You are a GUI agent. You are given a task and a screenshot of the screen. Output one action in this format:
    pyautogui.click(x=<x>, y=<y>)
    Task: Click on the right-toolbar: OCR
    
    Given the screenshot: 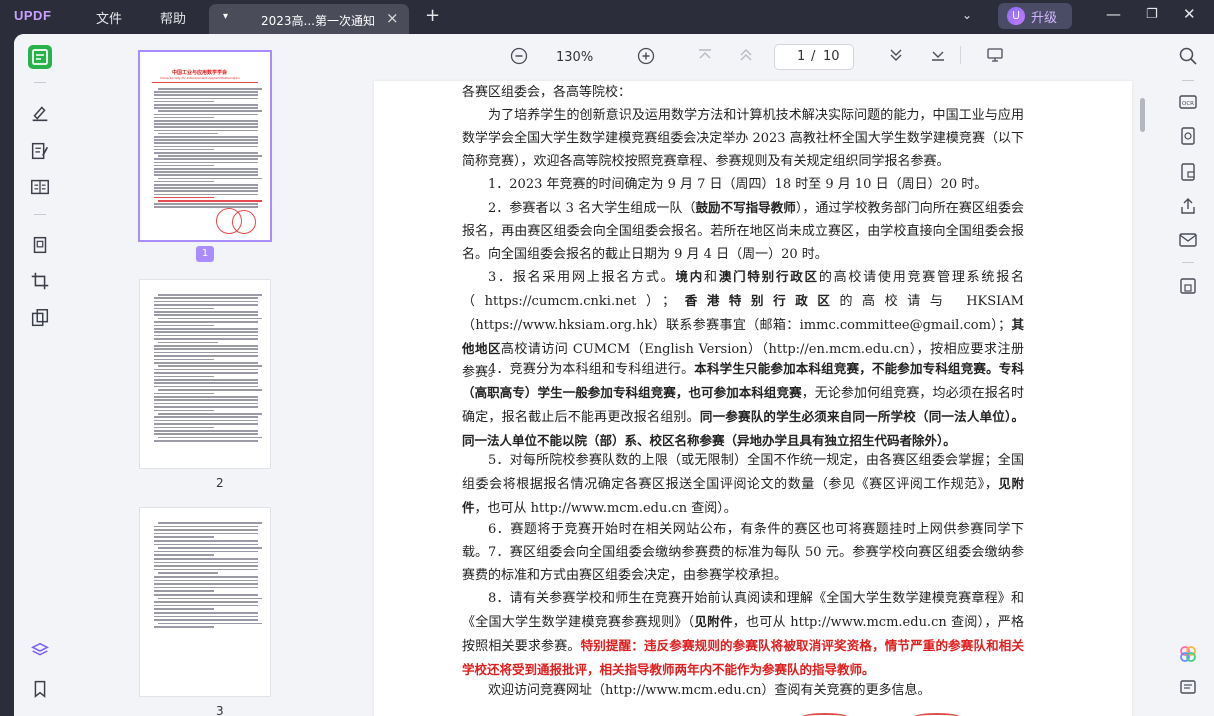 What is the action you would take?
    pyautogui.click(x=1189, y=375)
    